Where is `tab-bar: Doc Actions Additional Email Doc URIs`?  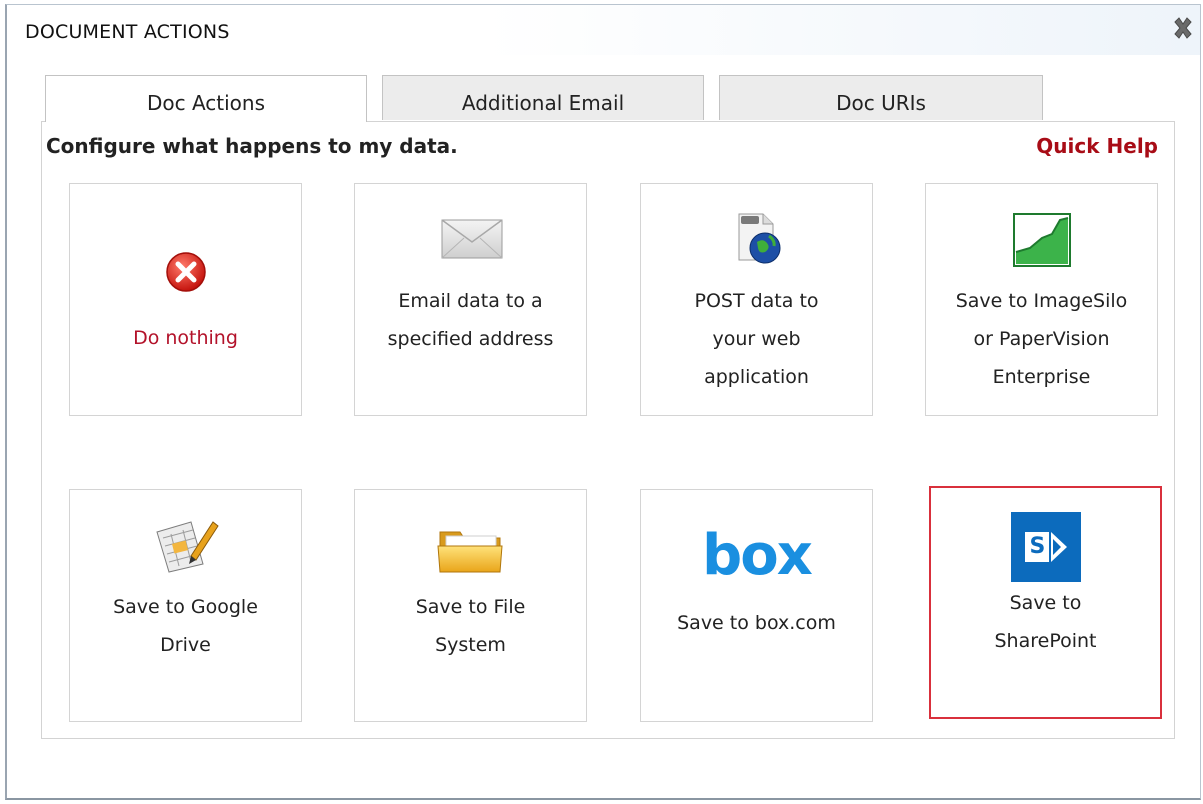 tab-bar: Doc Actions Additional Email Doc URIs is located at coordinates (545, 98).